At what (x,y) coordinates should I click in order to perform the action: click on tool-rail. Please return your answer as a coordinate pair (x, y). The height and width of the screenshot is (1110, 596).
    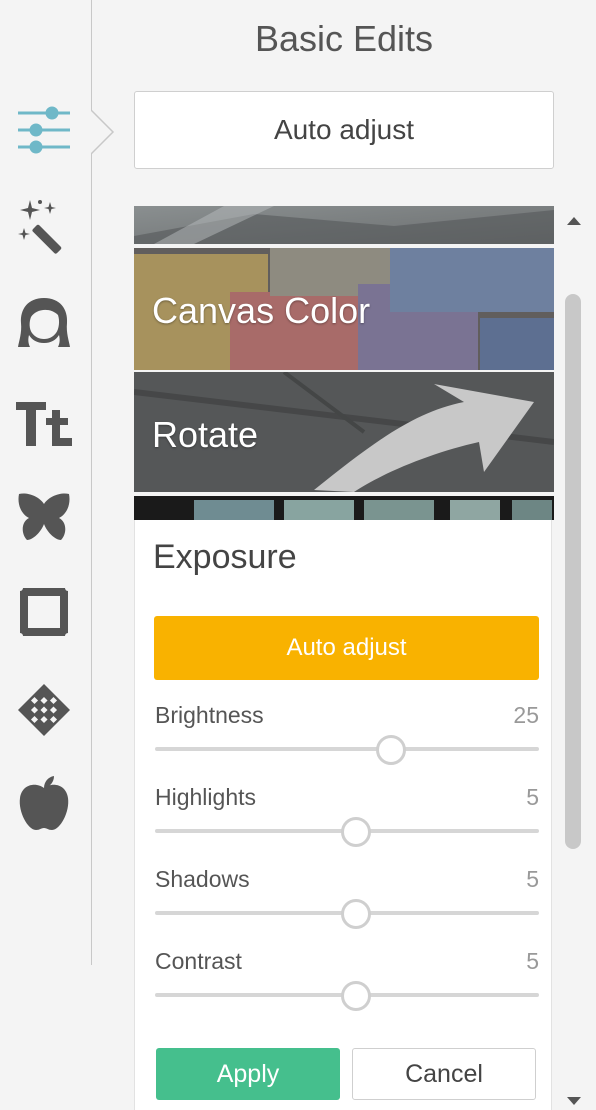
    Looking at the image, I should click on (46, 482).